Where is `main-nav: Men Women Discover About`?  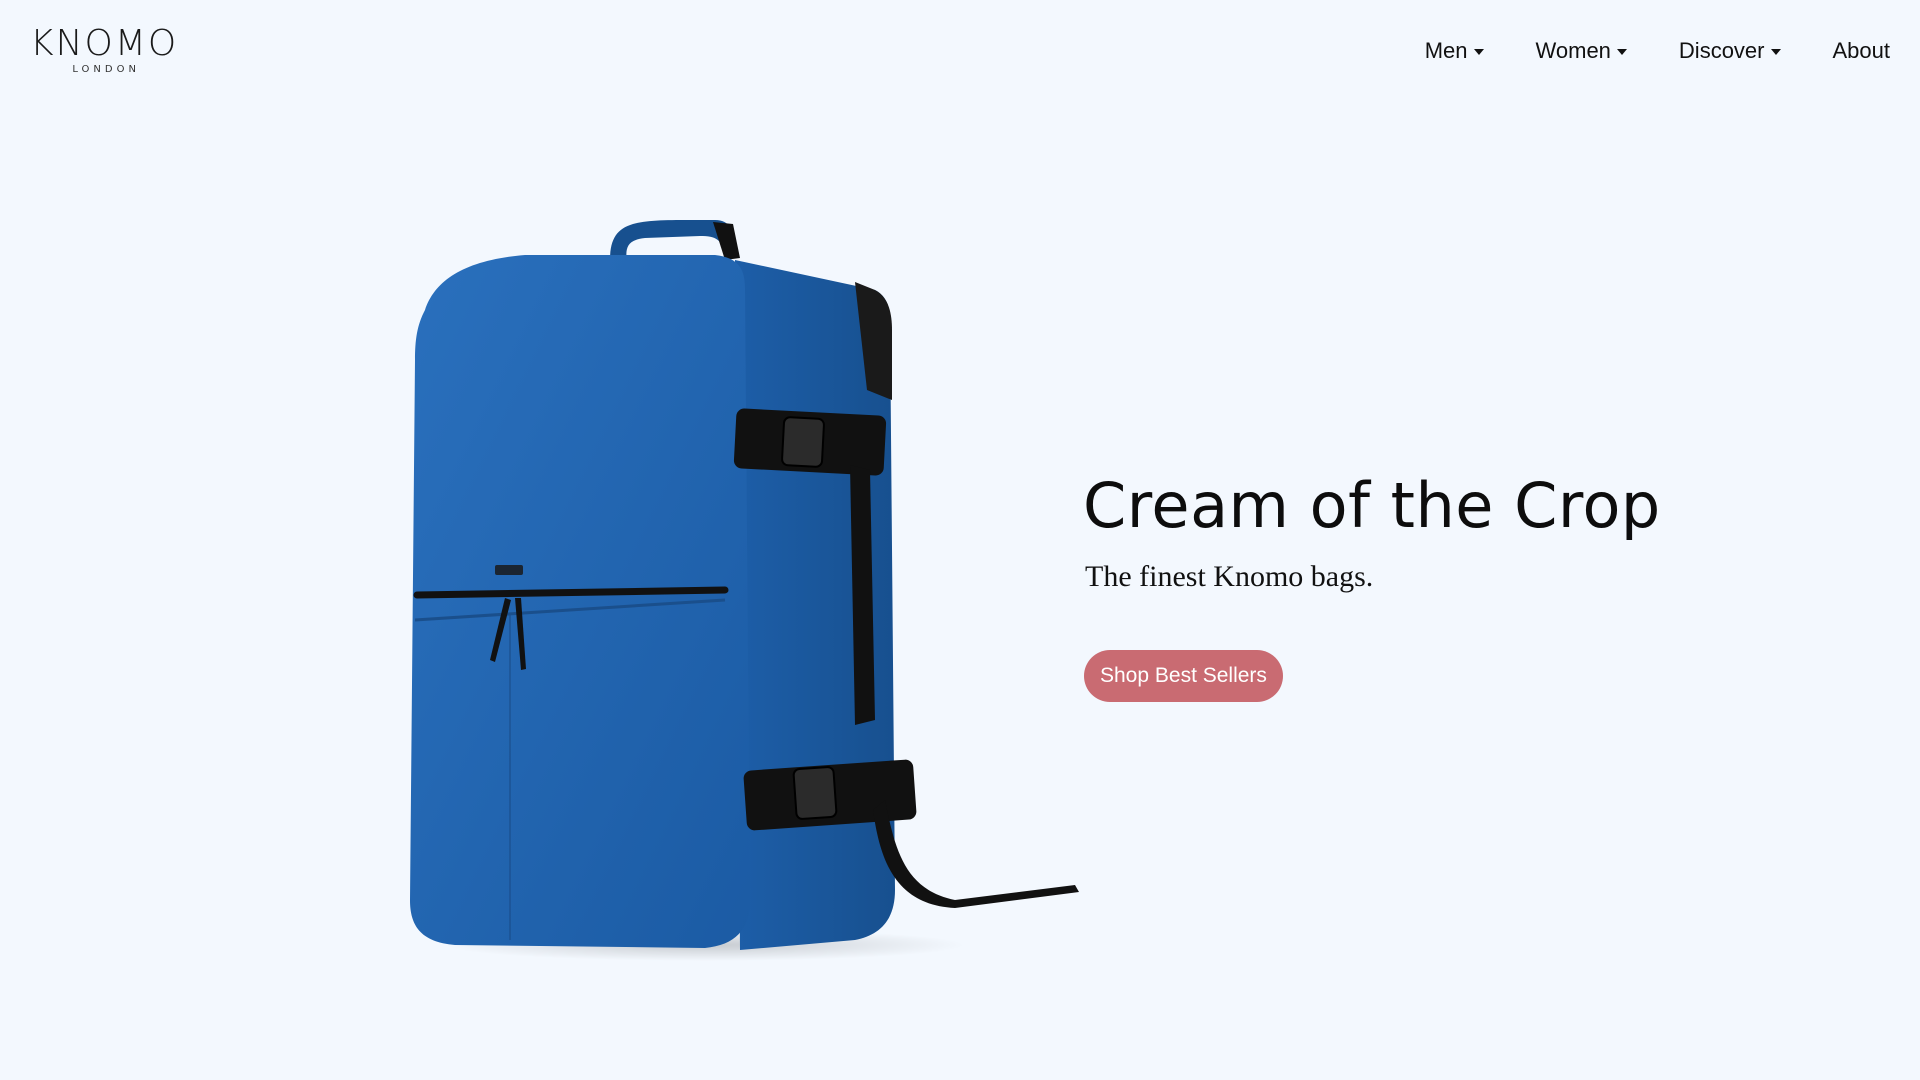 main-nav: Men Women Discover About is located at coordinates (1657, 51).